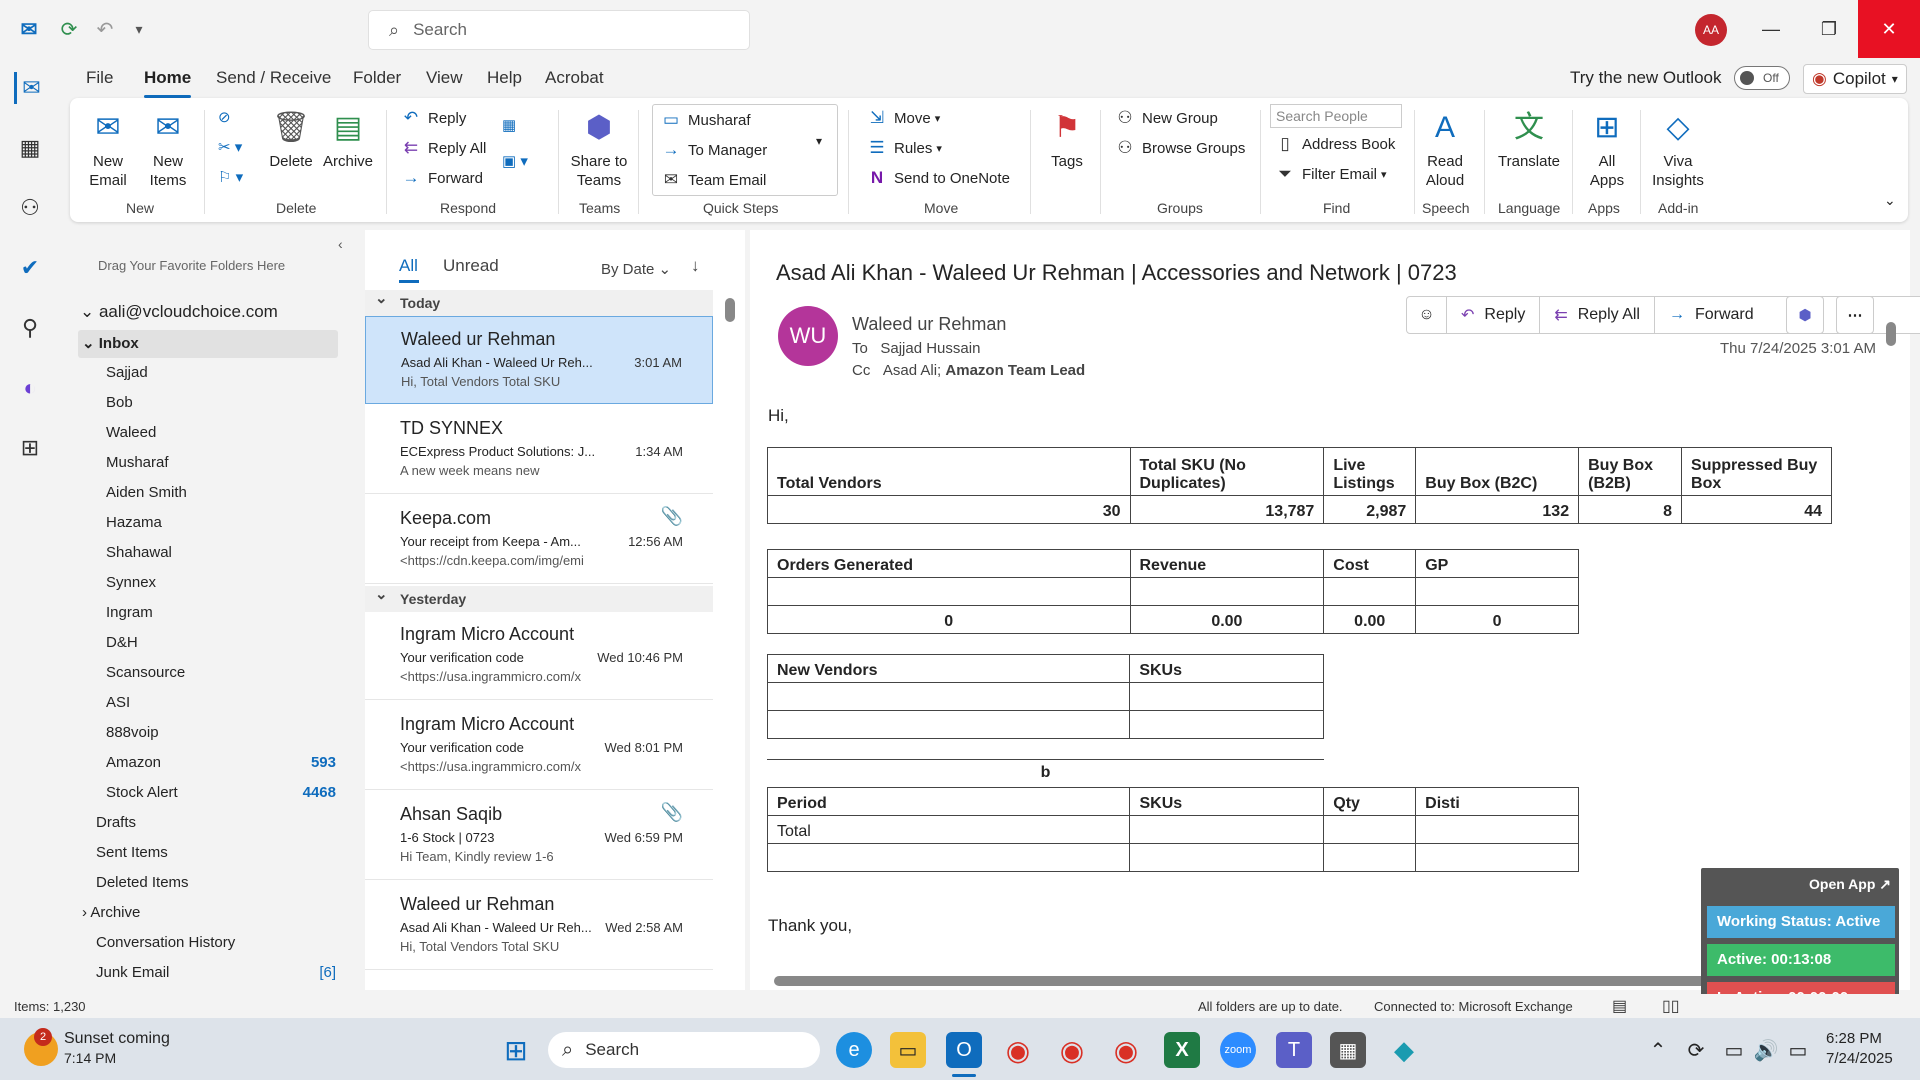 The image size is (1920, 1080). Describe the element at coordinates (904, 148) in the screenshot. I see `rules-button: ☰ Rules ▾` at that location.